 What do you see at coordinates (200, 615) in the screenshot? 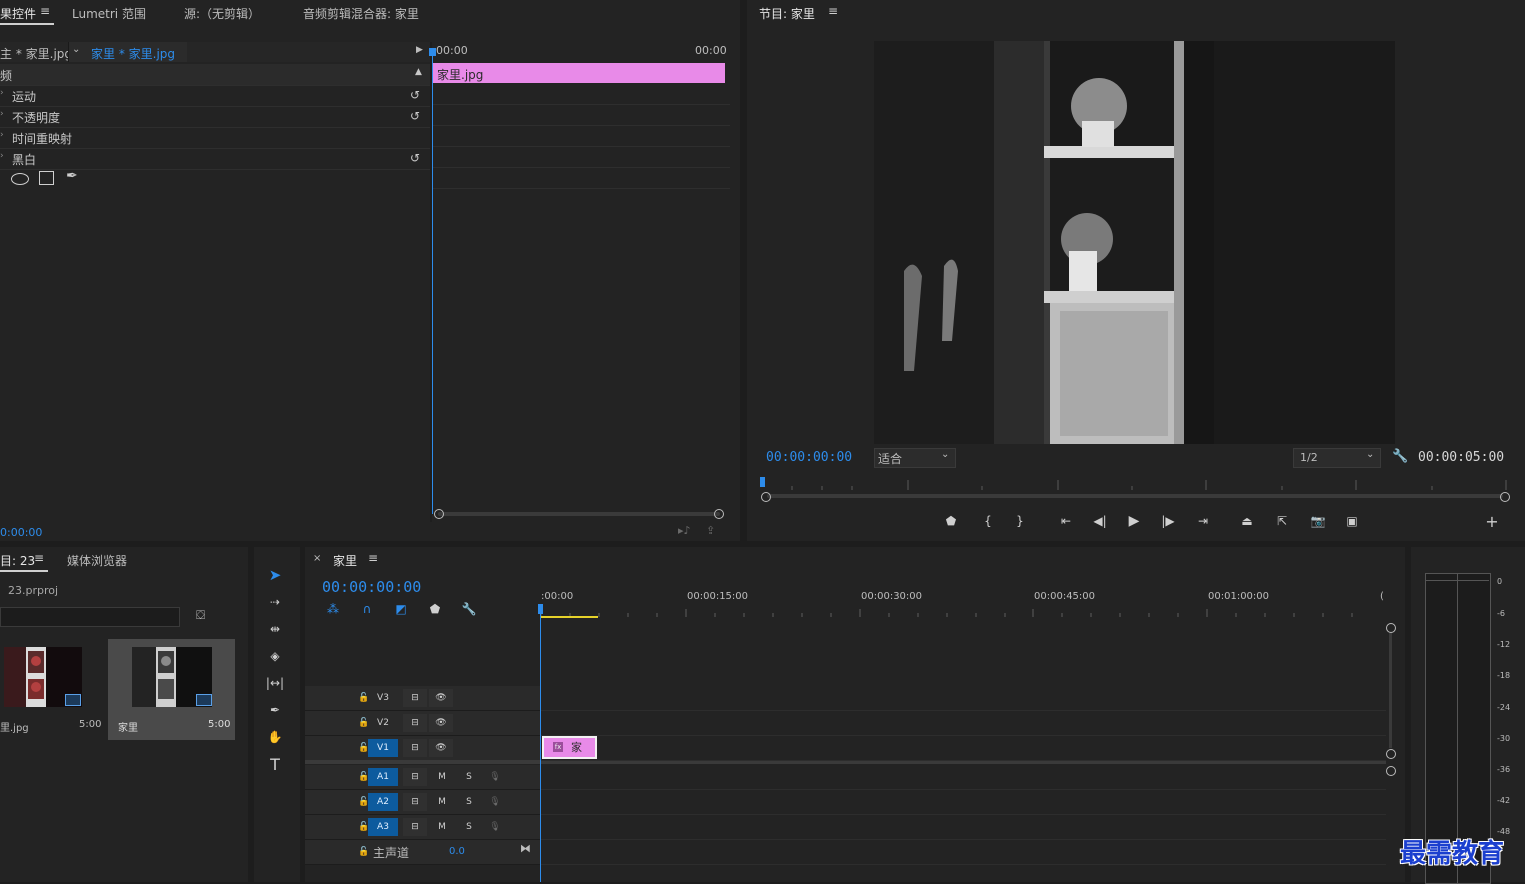
I see `new-bin-icon: ⛋` at bounding box center [200, 615].